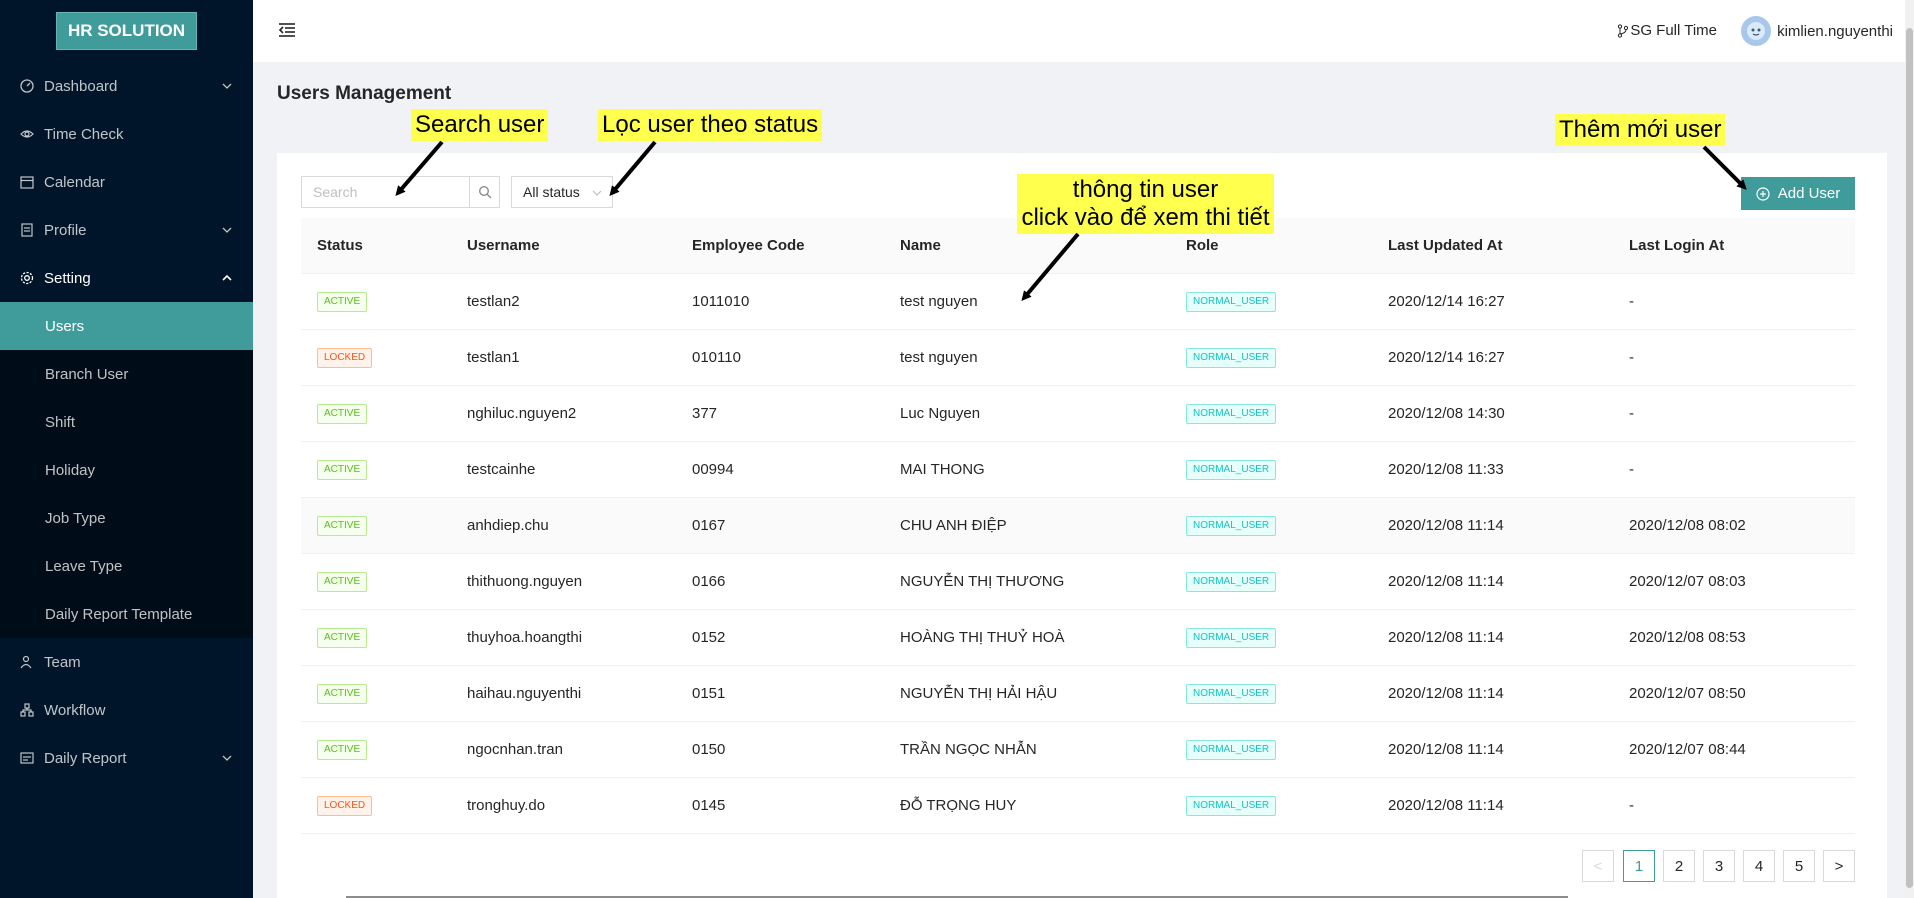 Image resolution: width=1914 pixels, height=898 pixels. I want to click on cell-code: 377, so click(705, 413).